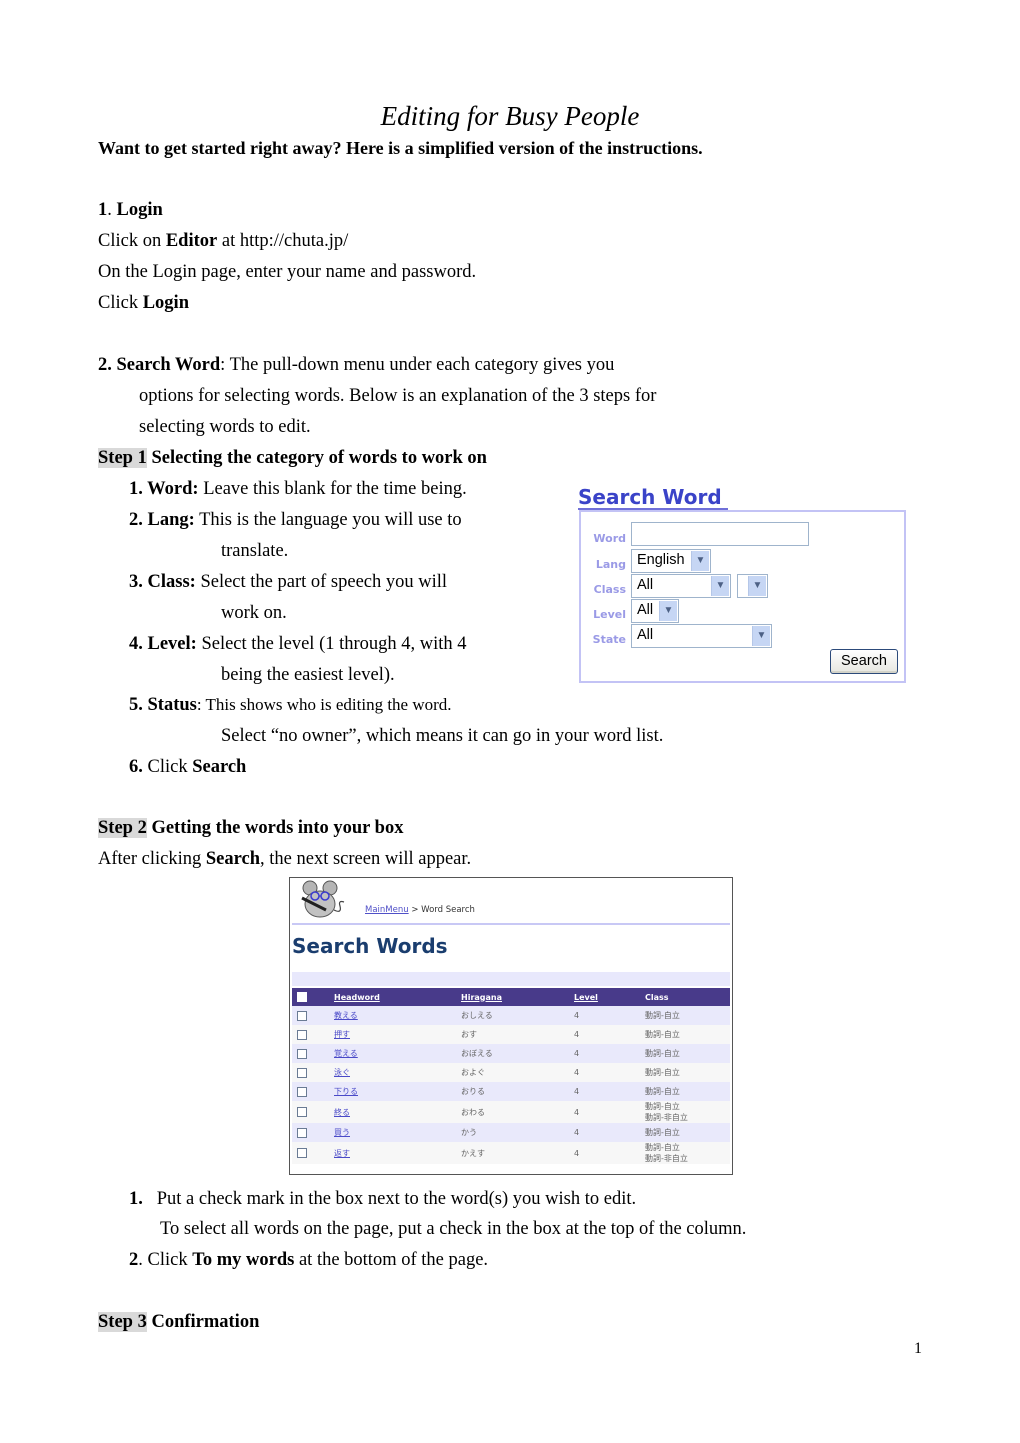 This screenshot has height=1443, width=1020. What do you see at coordinates (187, 767) in the screenshot?
I see `step1-item-click-search: 6. Click Search` at bounding box center [187, 767].